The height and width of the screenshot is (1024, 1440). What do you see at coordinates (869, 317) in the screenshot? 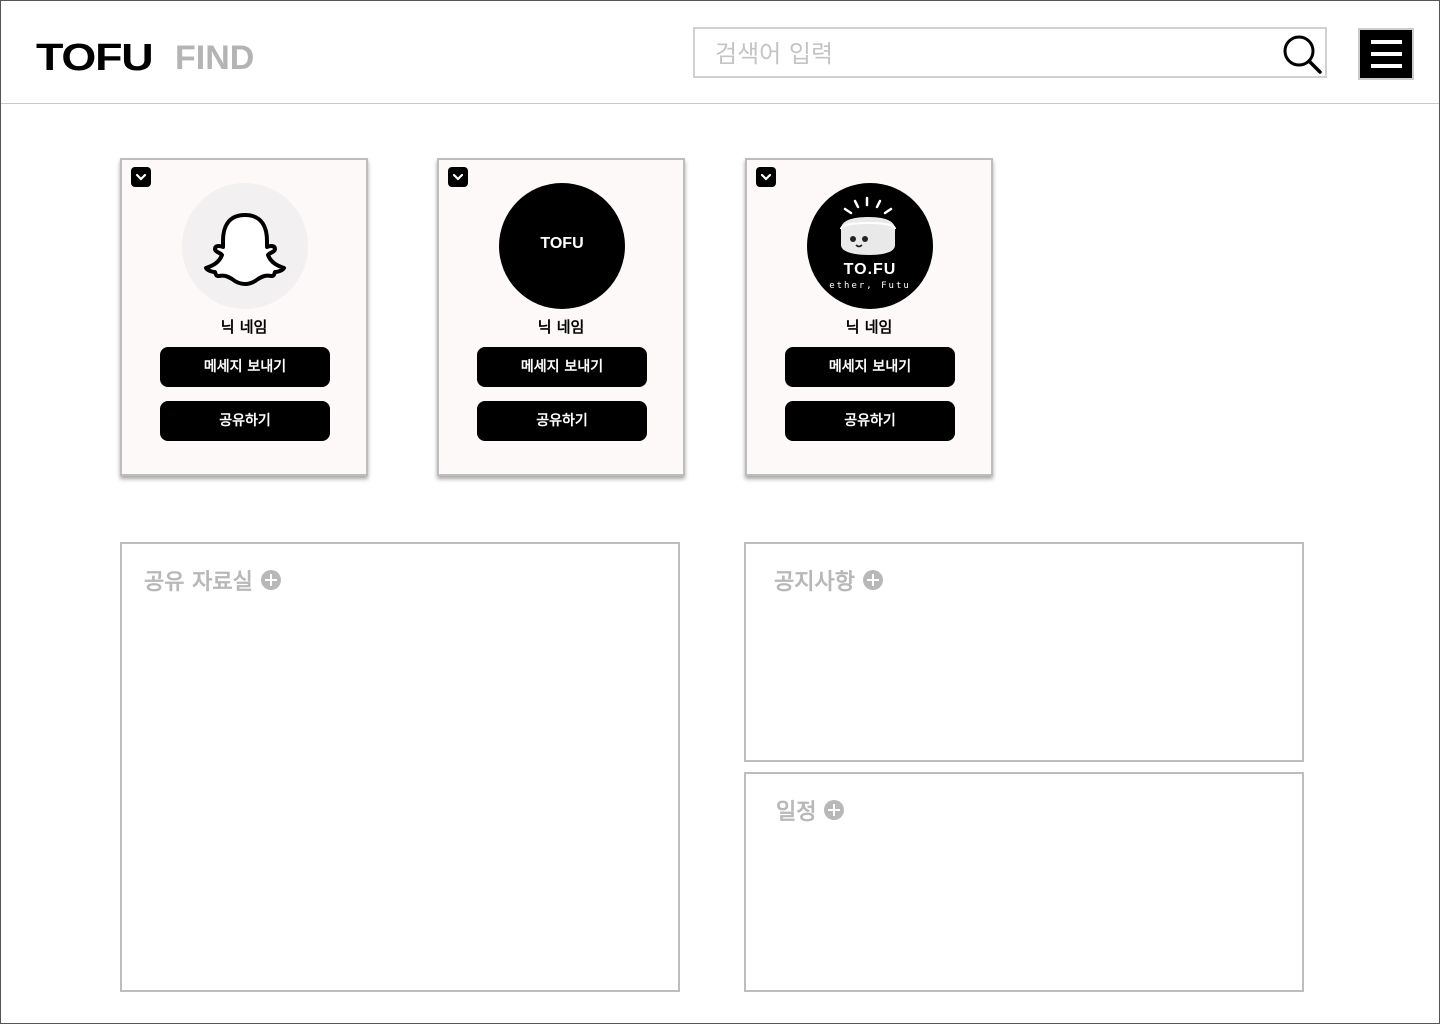
I see `profile-card: TO.FU ether, Futu 닉 네임 메세지 보내기 공유하기` at bounding box center [869, 317].